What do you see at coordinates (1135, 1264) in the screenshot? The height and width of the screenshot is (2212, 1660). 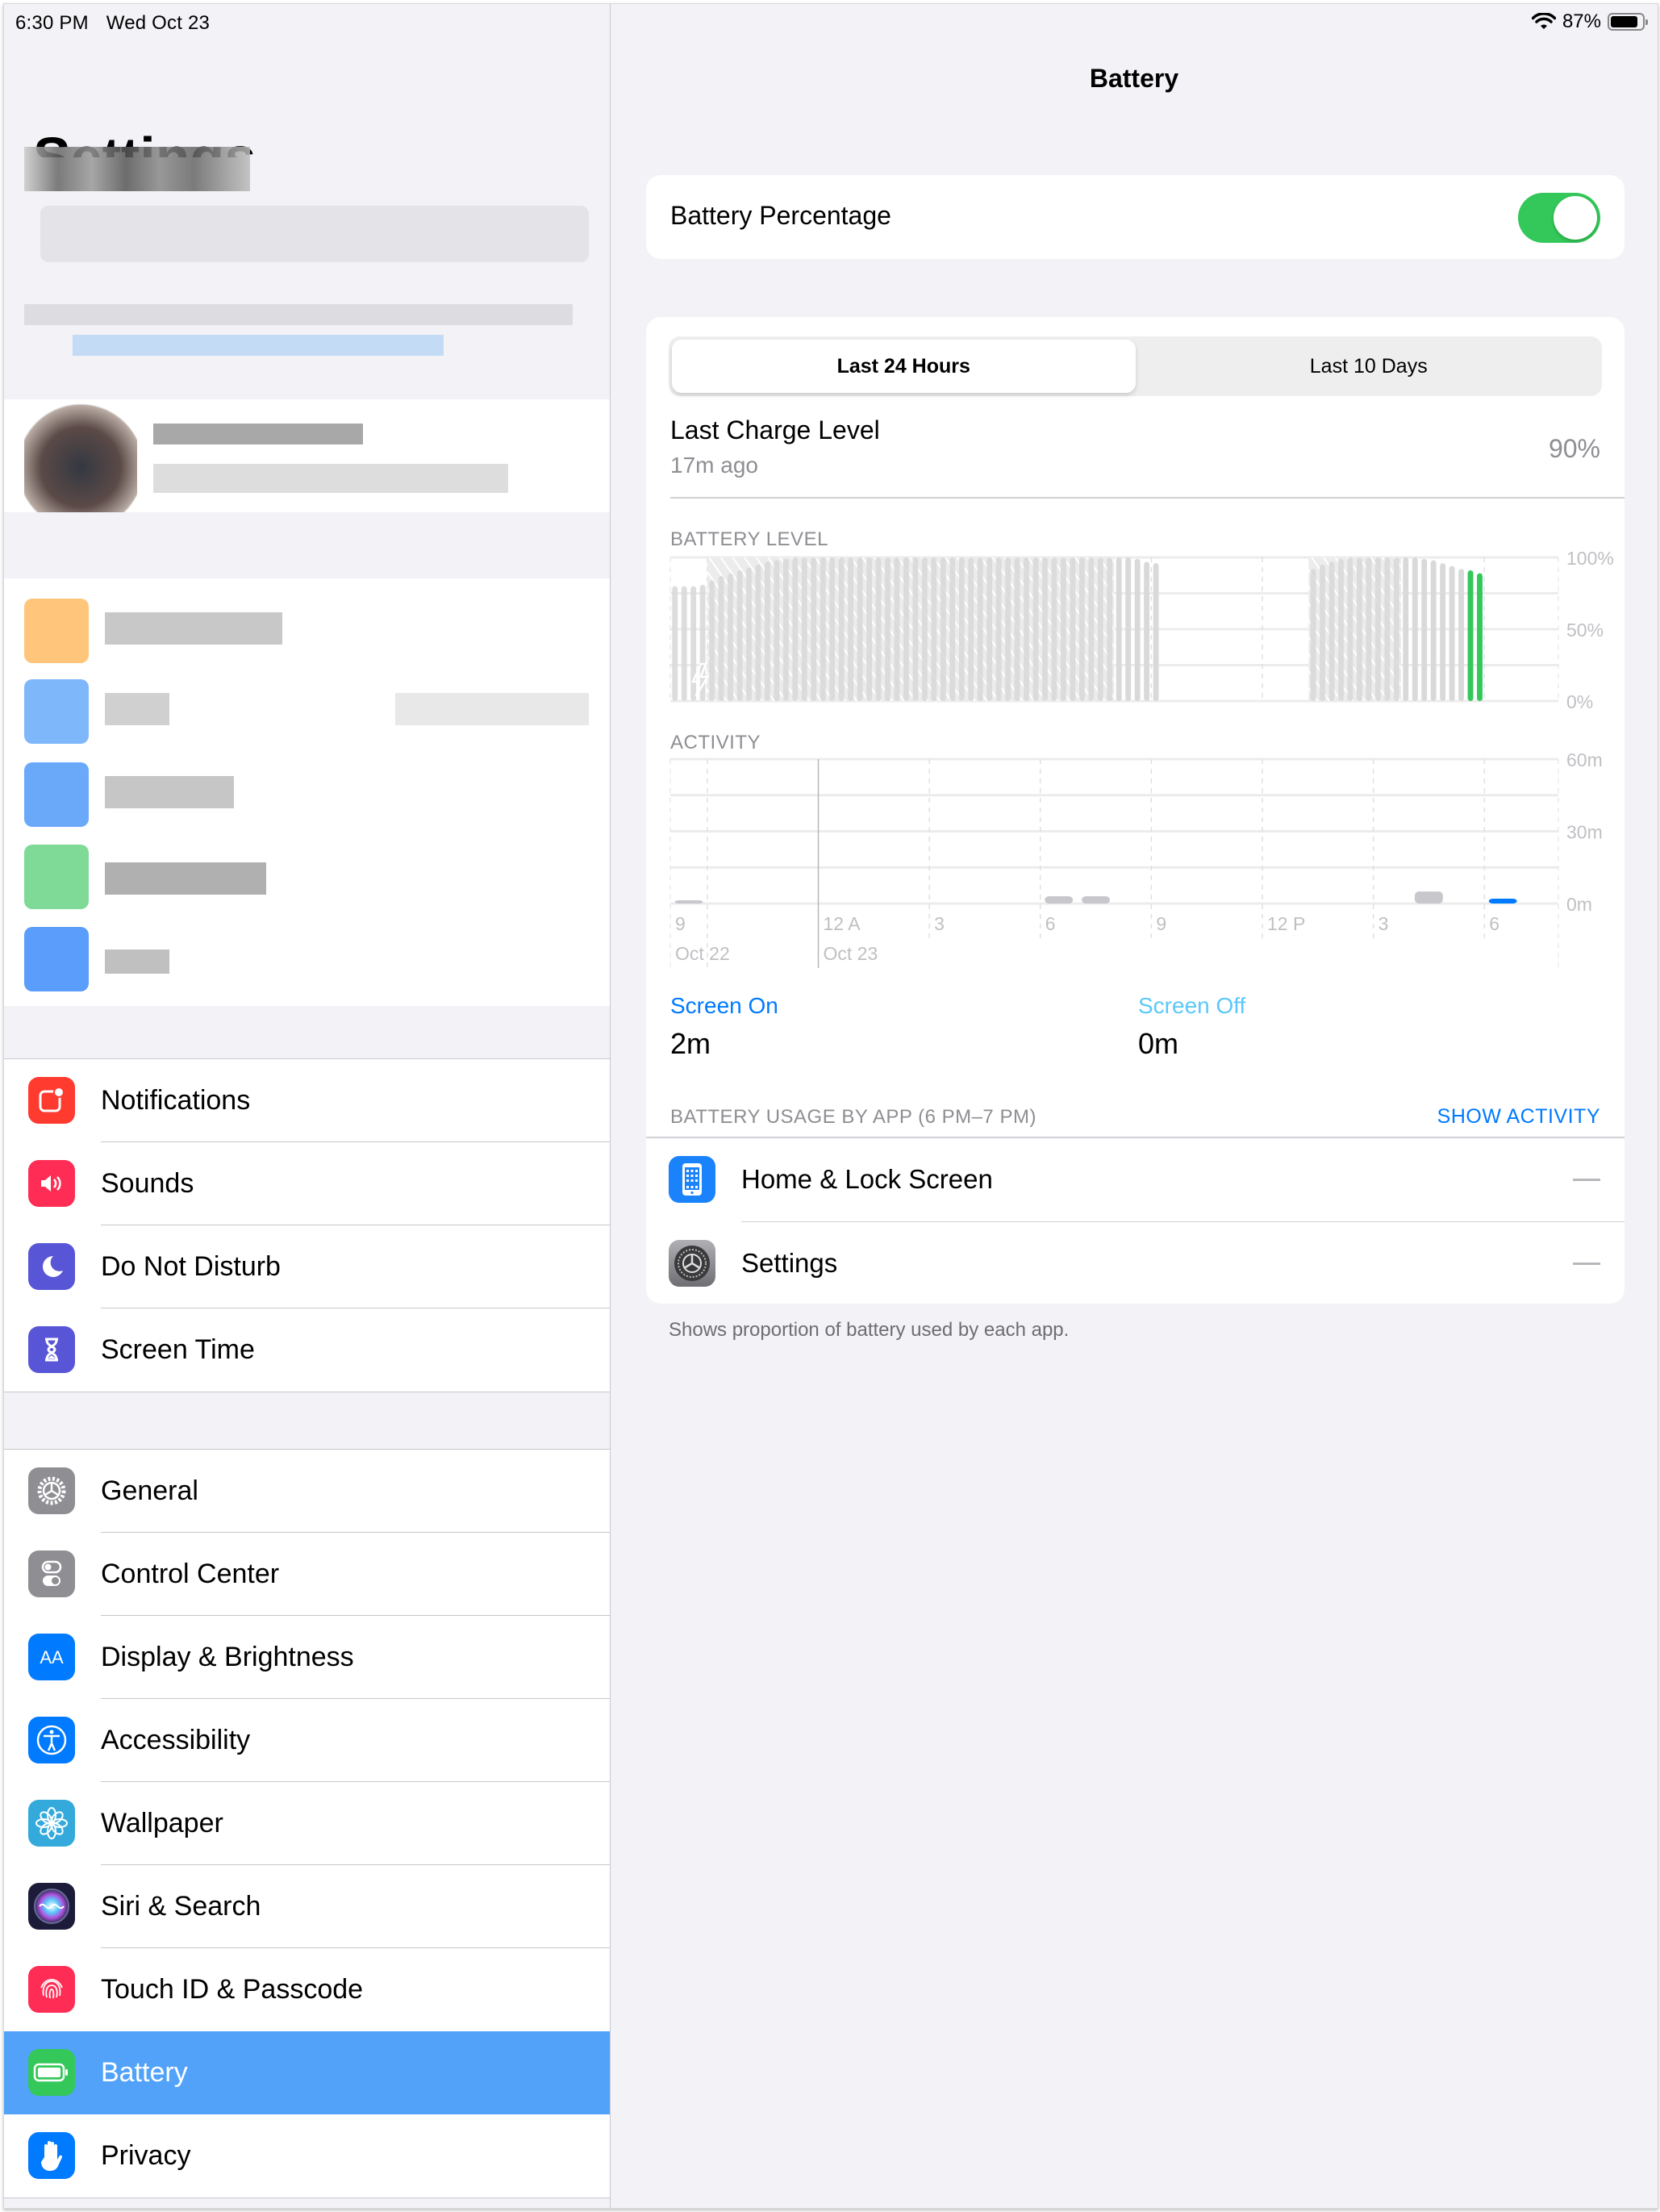 I see `app-row-settings: Settings` at bounding box center [1135, 1264].